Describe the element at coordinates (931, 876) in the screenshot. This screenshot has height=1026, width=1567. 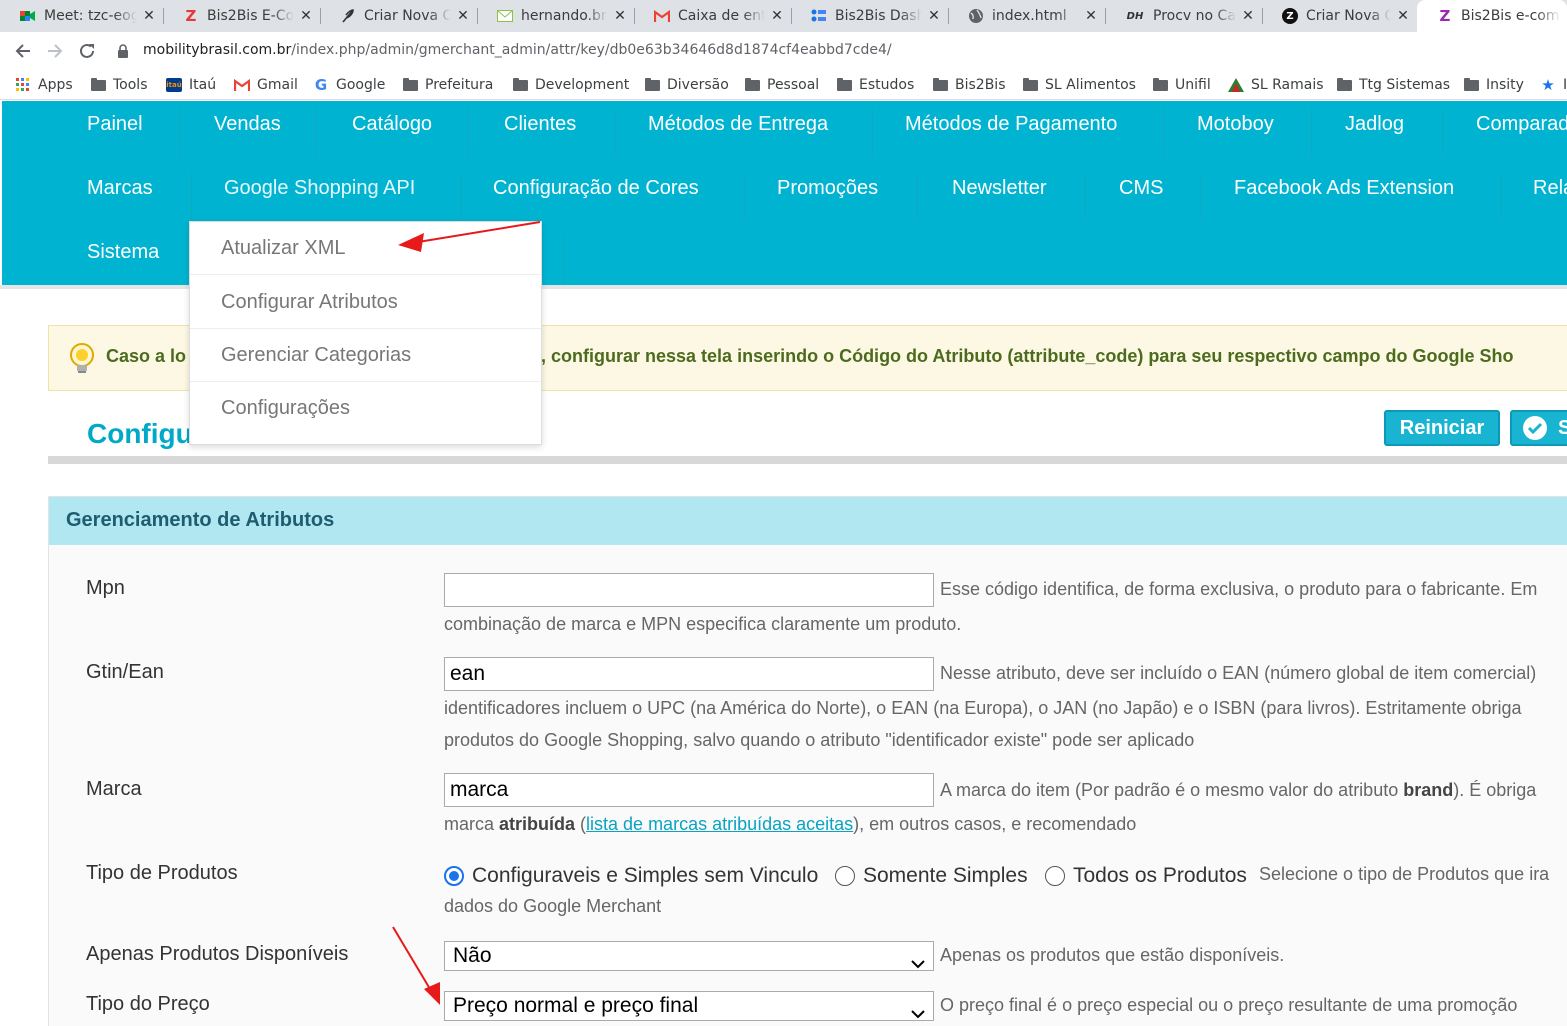
I see `radio-somente-simples: Somente Simples` at that location.